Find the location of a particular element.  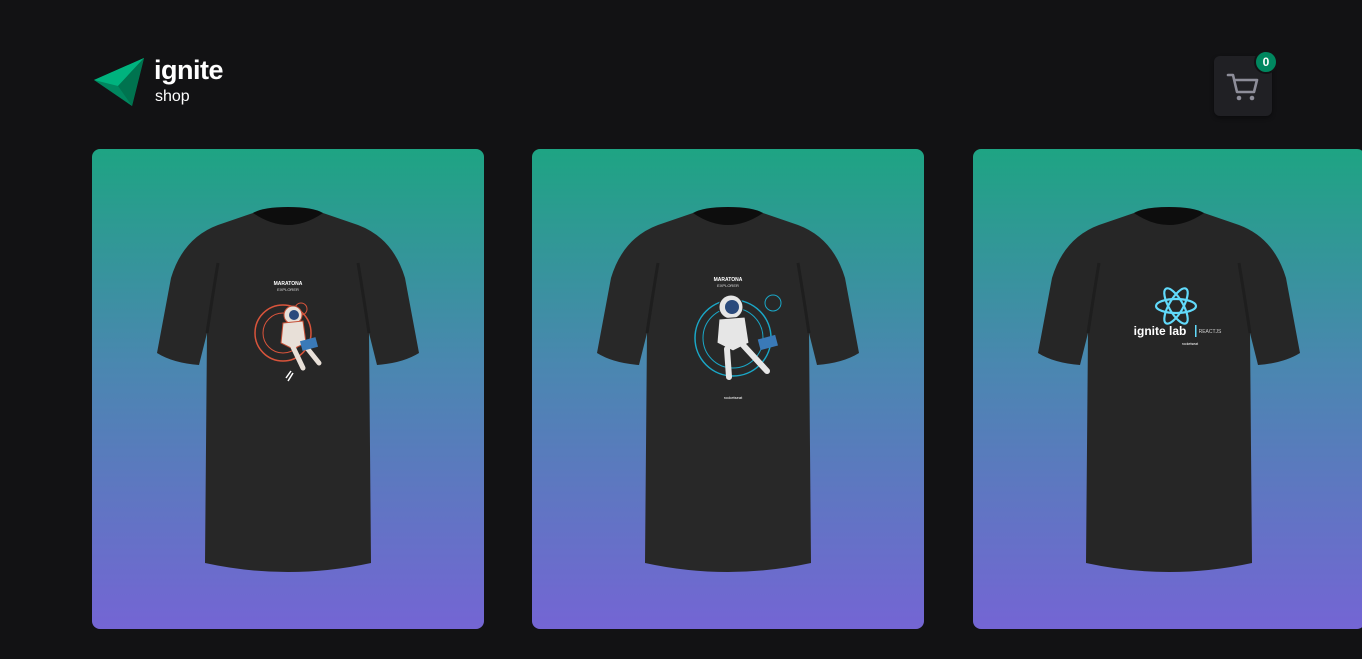

ignite-logo-icon is located at coordinates (119, 82).